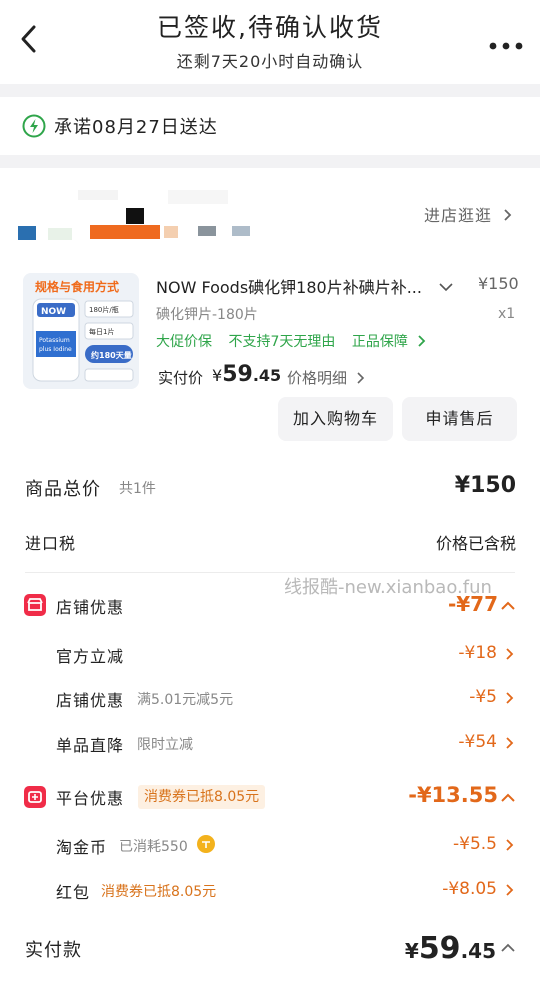 Image resolution: width=540 pixels, height=990 pixels. I want to click on price-detail-label: 价格明细, so click(317, 378).